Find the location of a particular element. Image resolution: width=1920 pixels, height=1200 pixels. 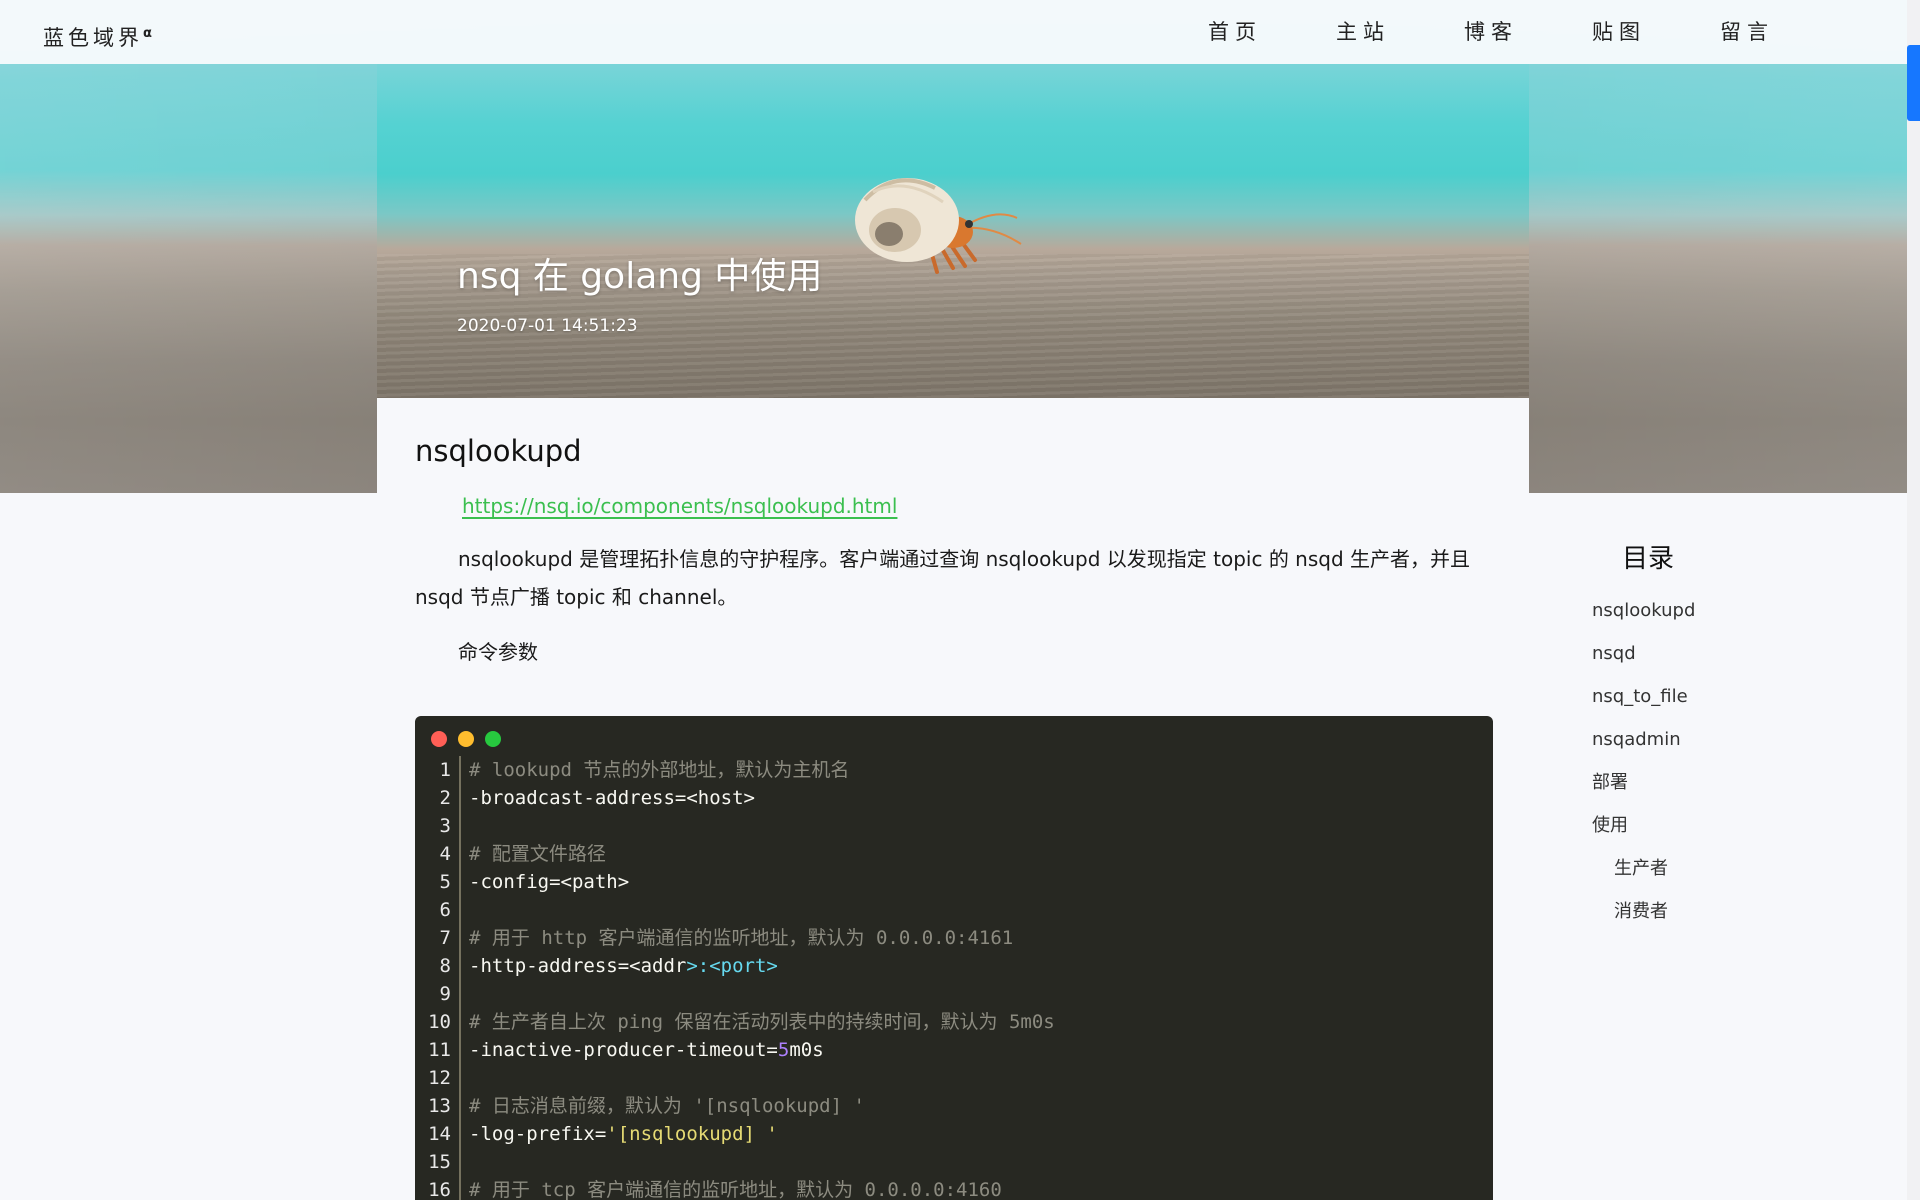

code-token-tag: >:<port> is located at coordinates (732, 966).